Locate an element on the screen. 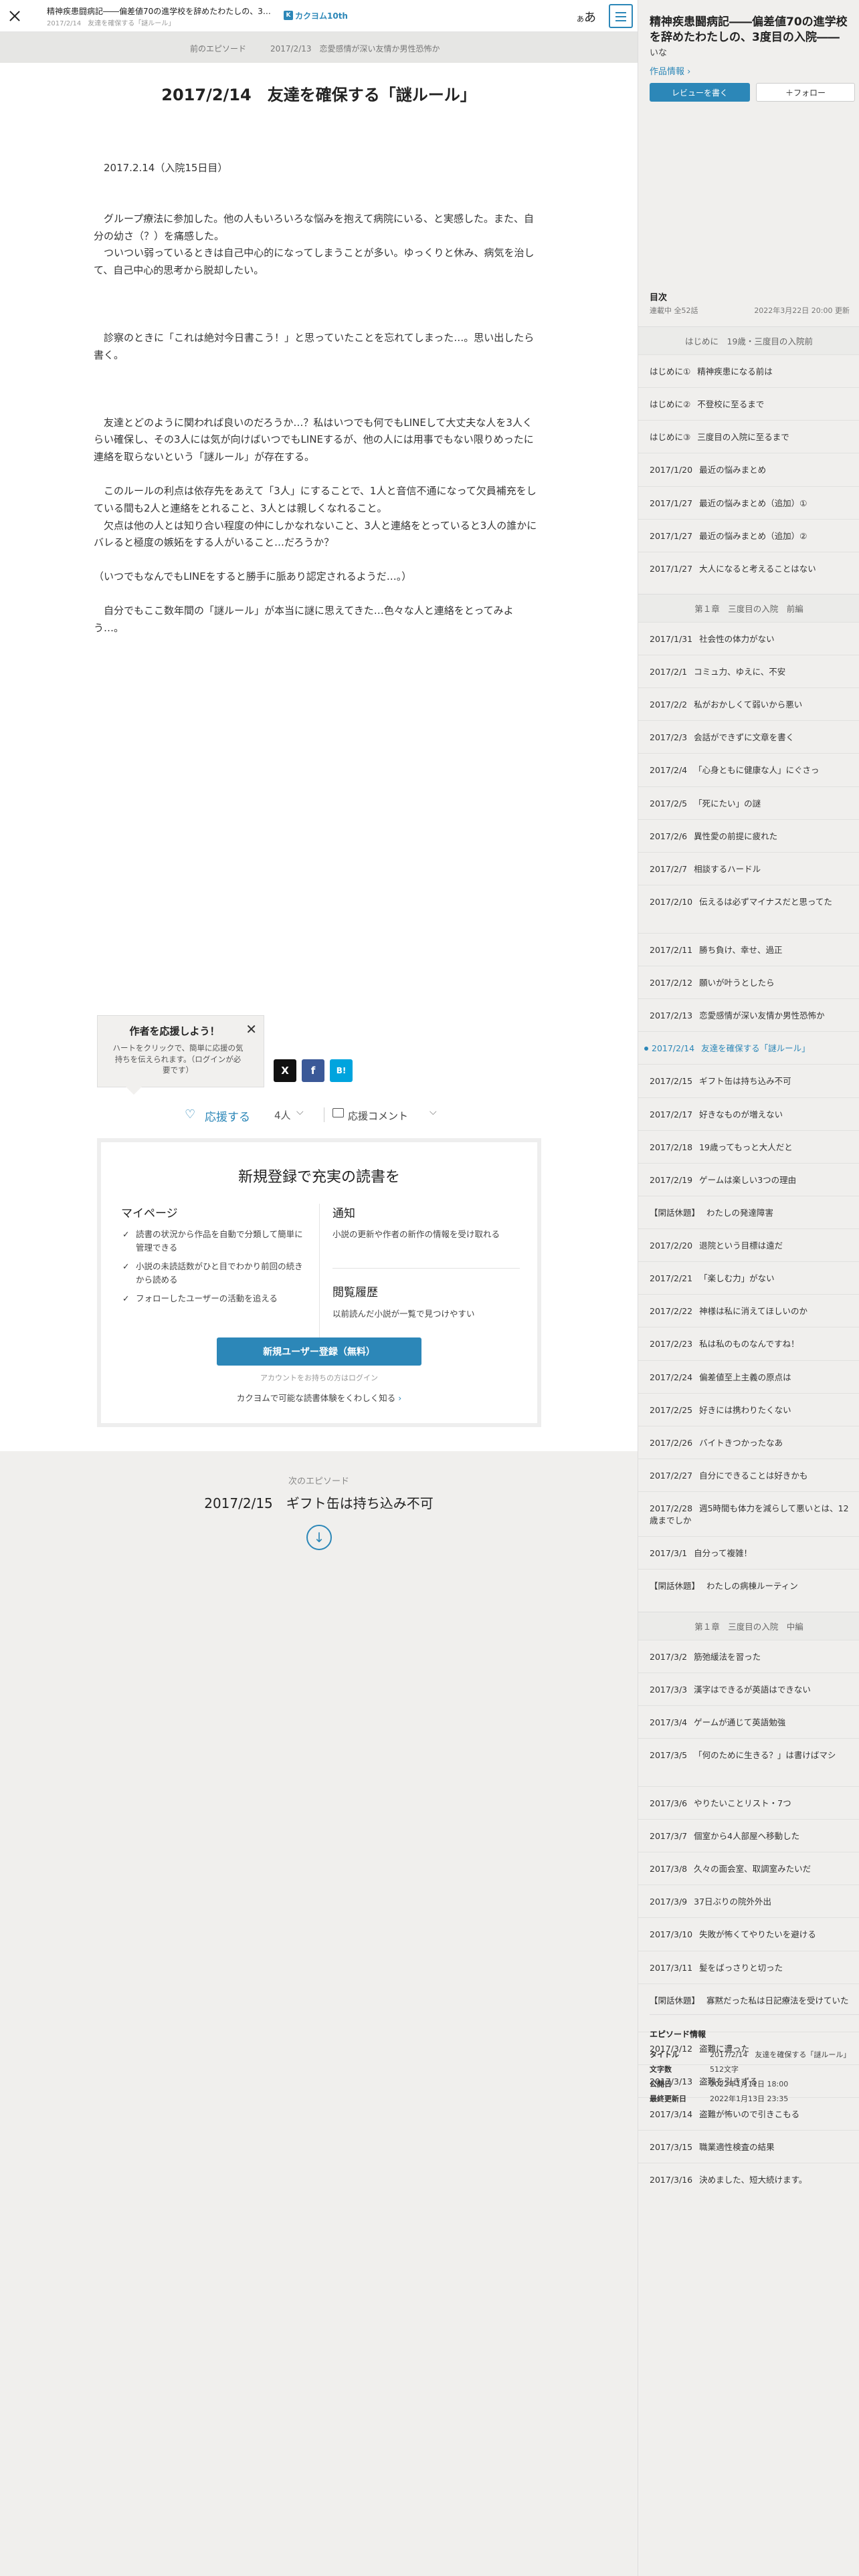  kakuyomu-logo: K カクヨム10th is located at coordinates (316, 15).